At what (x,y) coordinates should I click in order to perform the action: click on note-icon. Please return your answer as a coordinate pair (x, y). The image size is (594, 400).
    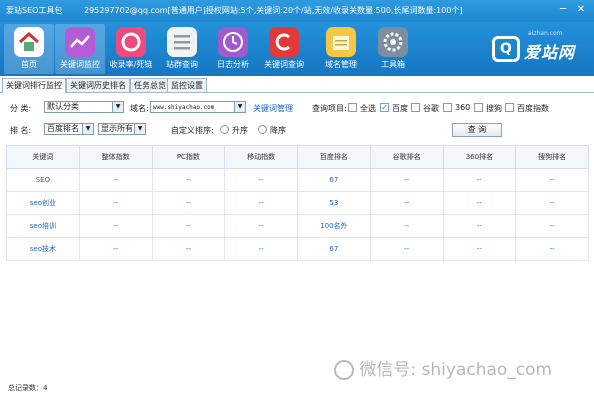
    Looking at the image, I should click on (341, 42).